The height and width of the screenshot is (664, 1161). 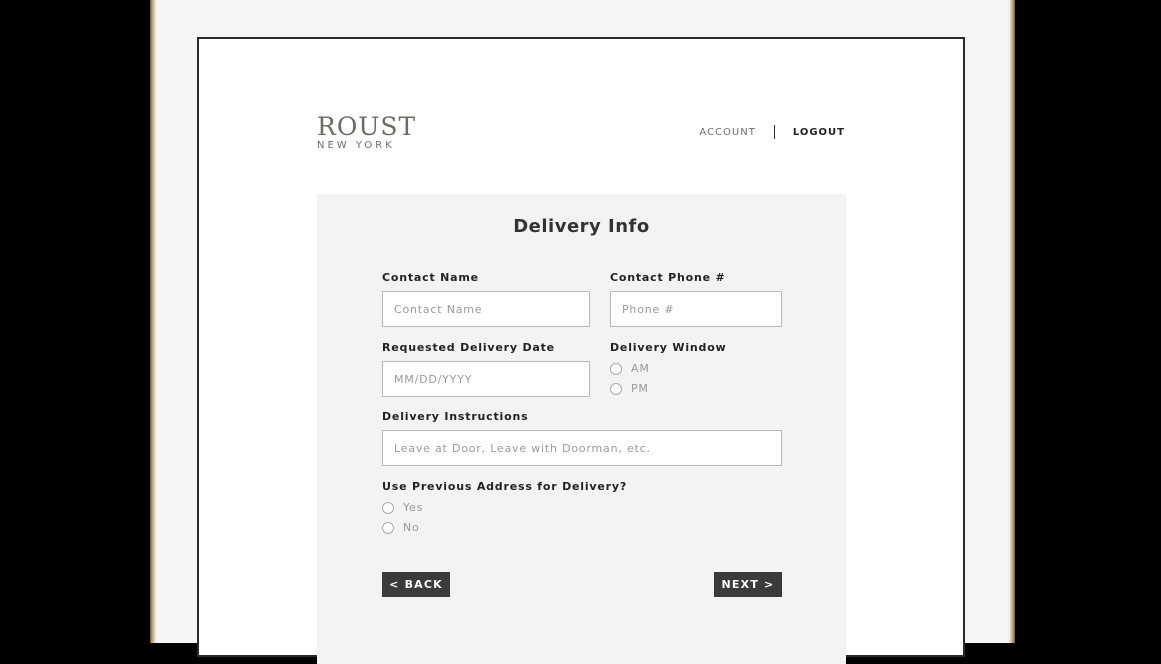 What do you see at coordinates (411, 527) in the screenshot?
I see `radio-no-label: No` at bounding box center [411, 527].